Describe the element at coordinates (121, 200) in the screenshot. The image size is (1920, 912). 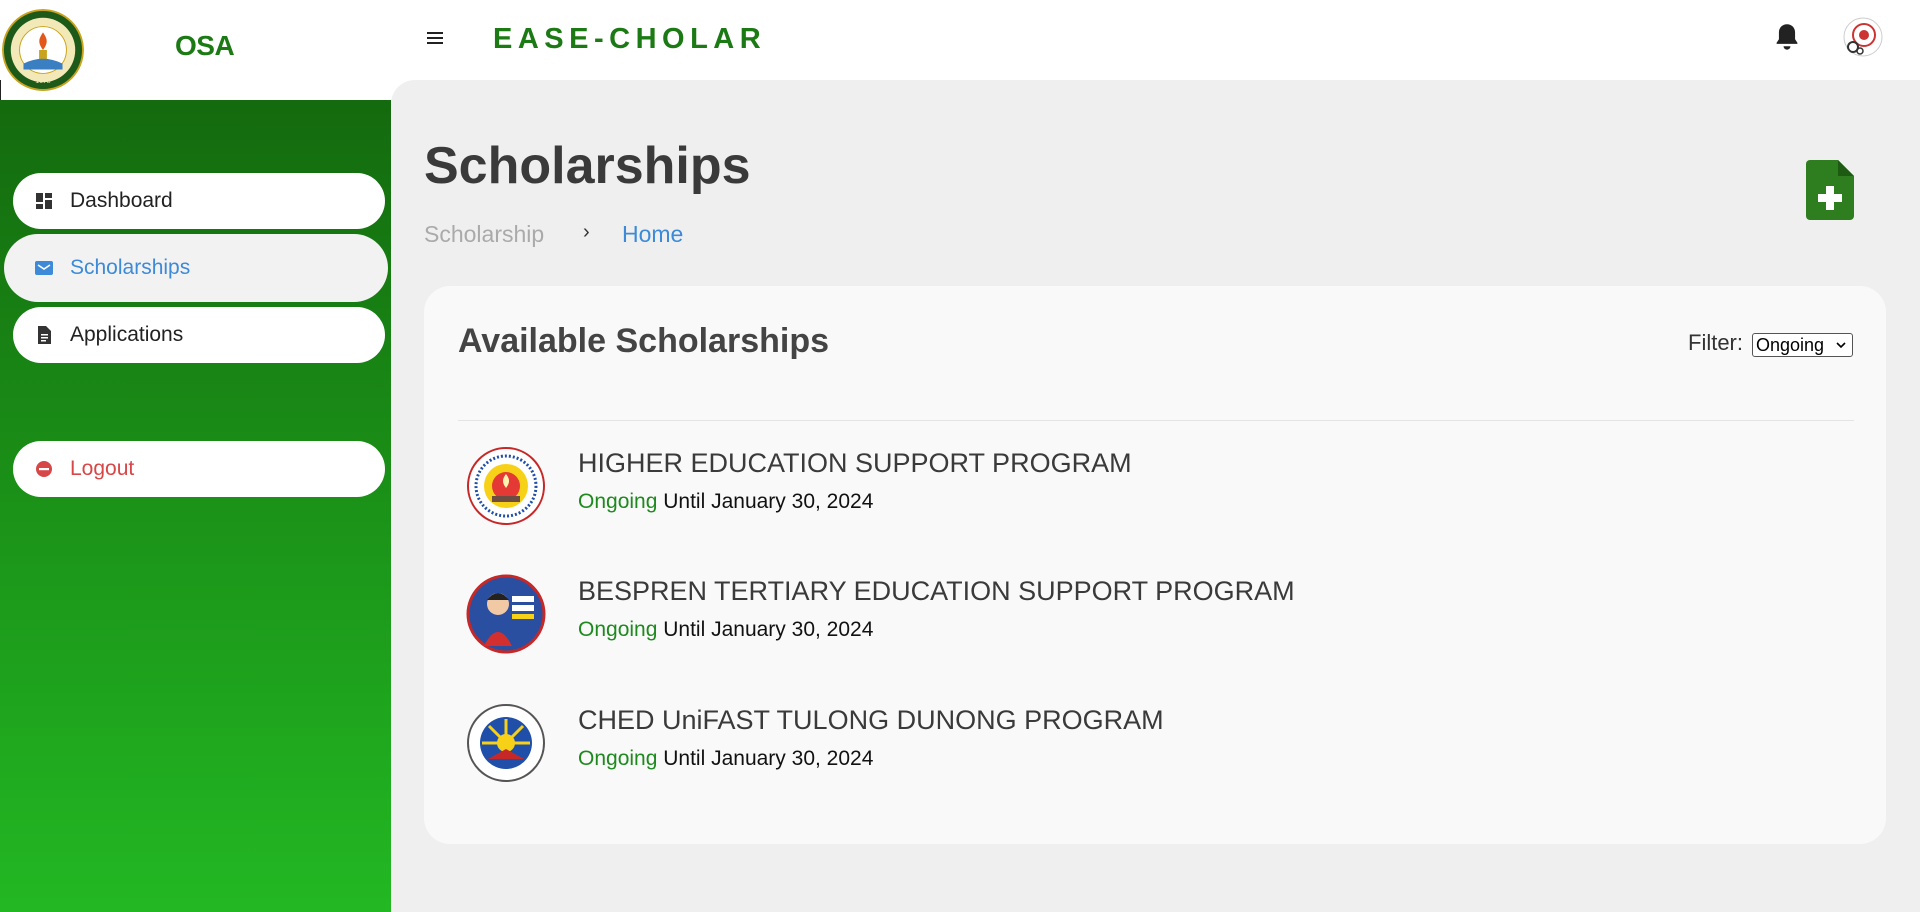
I see `sidebar-item-label: Dashboard` at that location.